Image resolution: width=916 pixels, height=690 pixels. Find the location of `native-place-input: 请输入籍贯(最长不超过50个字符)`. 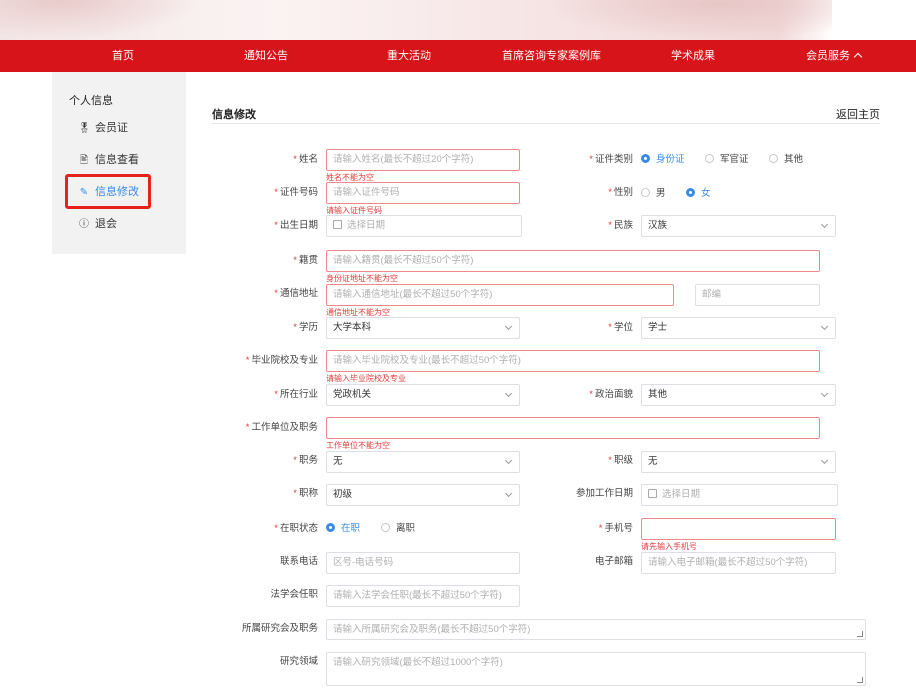

native-place-input: 请输入籍贯(最长不超过50个字符) is located at coordinates (573, 261).